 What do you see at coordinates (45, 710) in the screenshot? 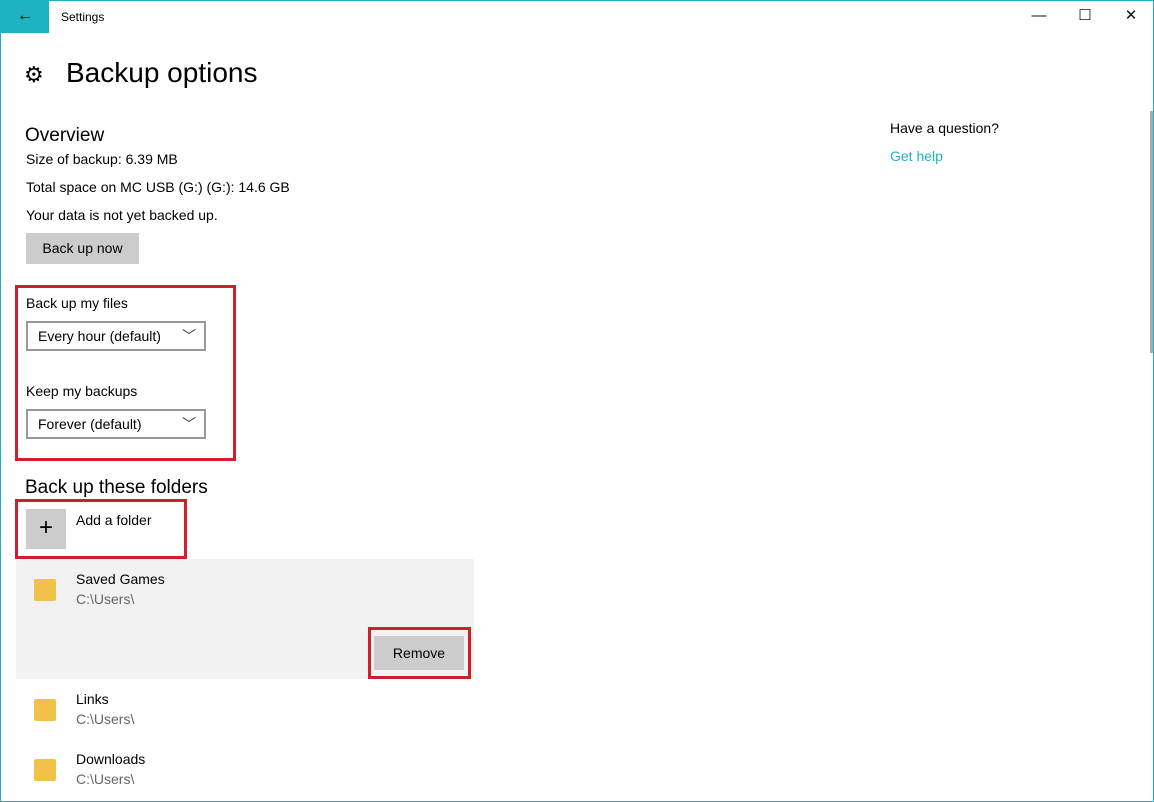
I see `links-folder-icon` at bounding box center [45, 710].